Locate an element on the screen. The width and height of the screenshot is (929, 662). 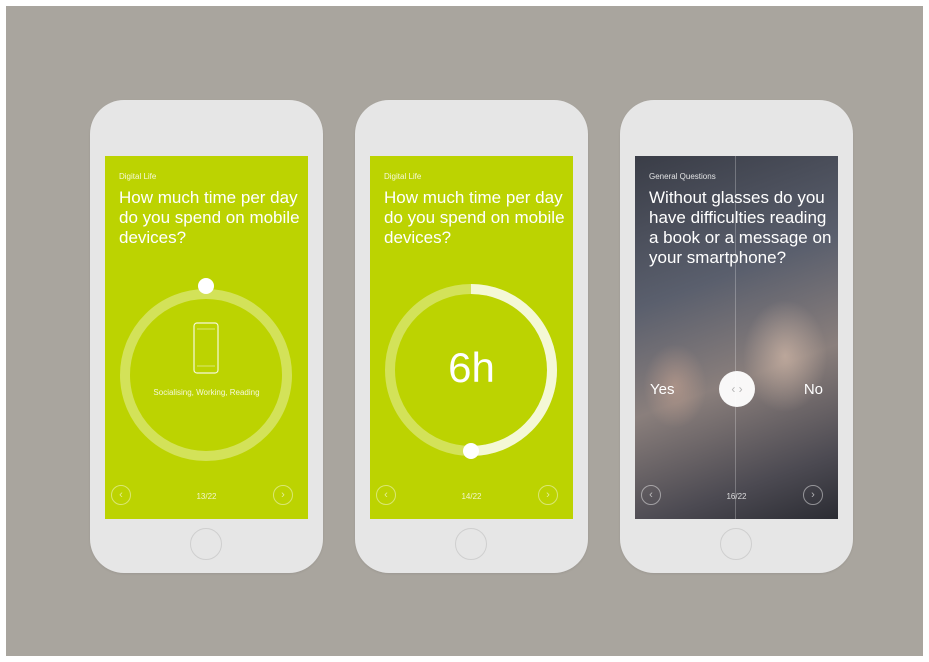
selected-hours: 6h is located at coordinates (471, 367).